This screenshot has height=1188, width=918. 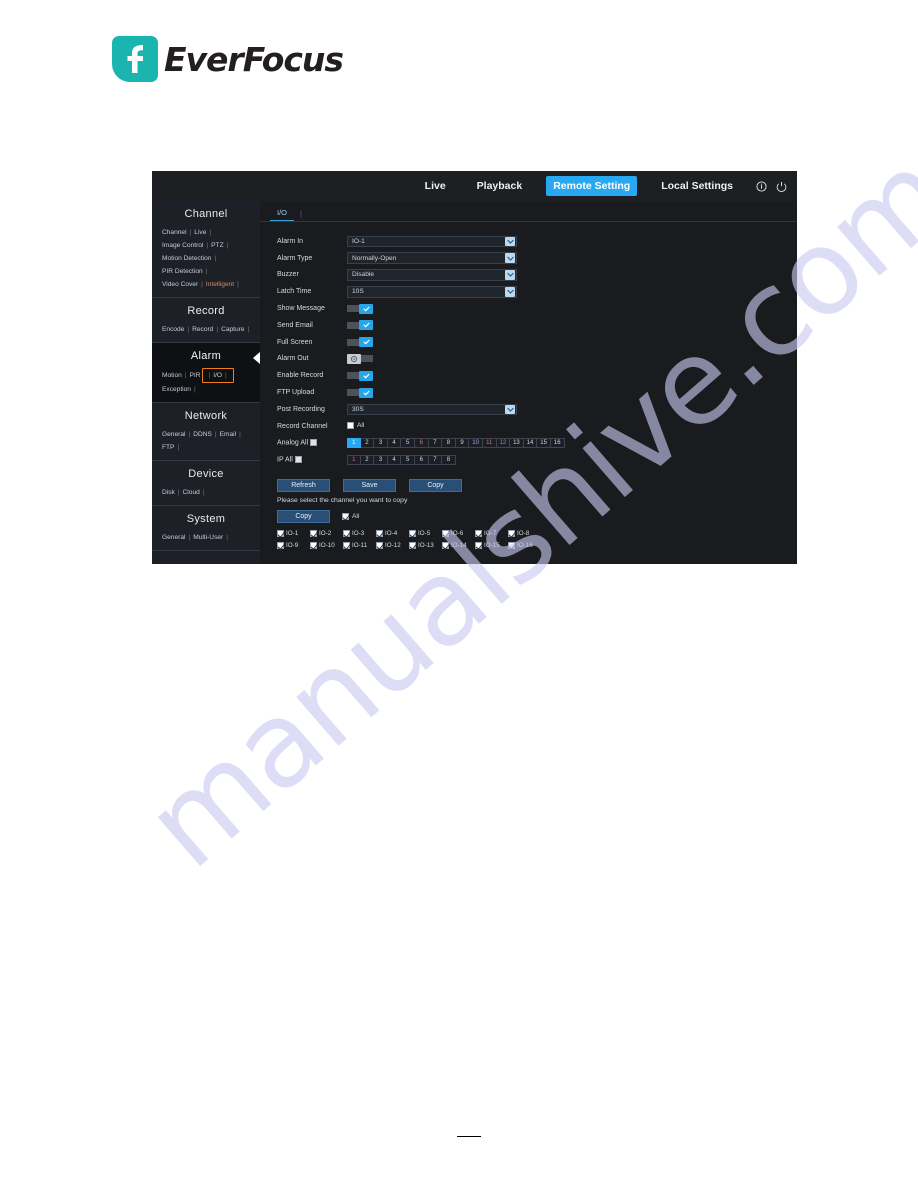 What do you see at coordinates (761, 186) in the screenshot?
I see `info-icon` at bounding box center [761, 186].